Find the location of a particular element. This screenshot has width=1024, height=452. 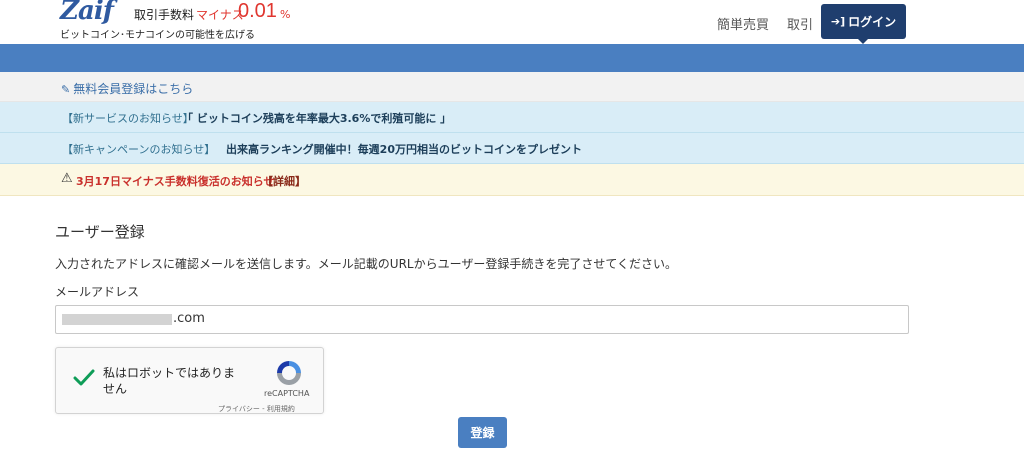

notice-service: 【新サービスのお知らせ】 「 ビットコイン残高を年率最大3.6%で利殖可能に 」 is located at coordinates (512, 117).